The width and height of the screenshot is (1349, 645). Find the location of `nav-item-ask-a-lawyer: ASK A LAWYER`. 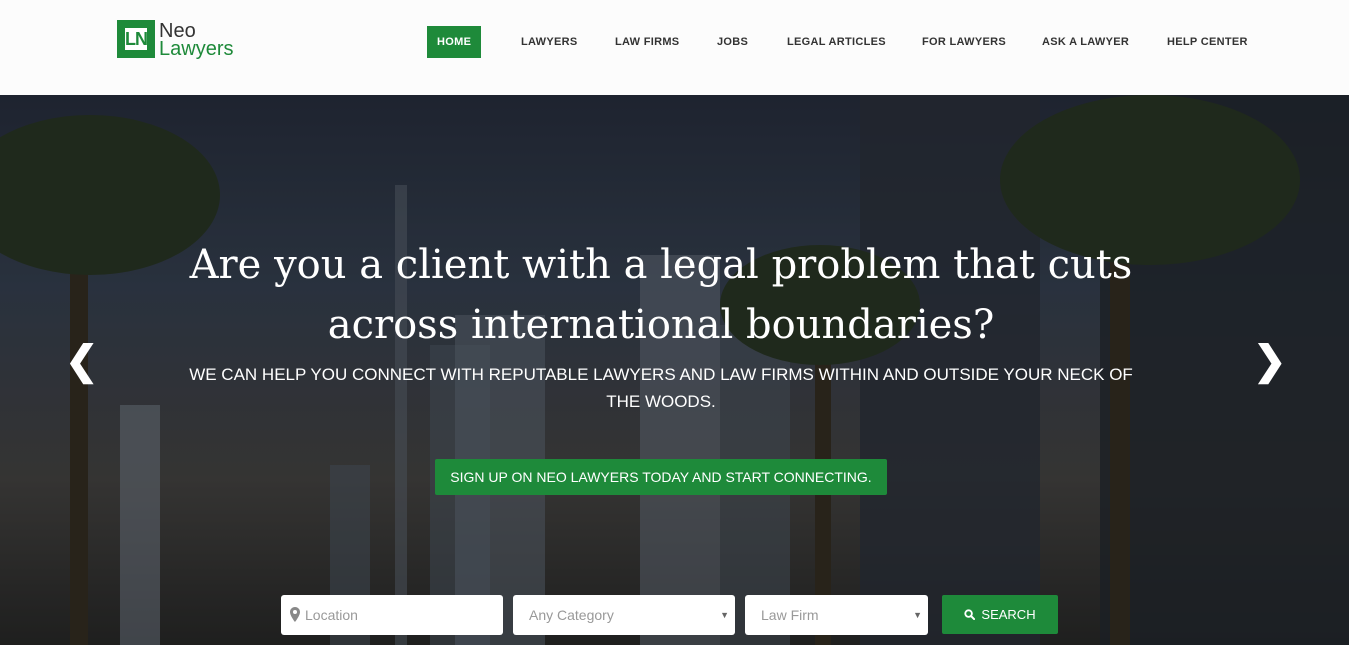

nav-item-ask-a-lawyer: ASK A LAWYER is located at coordinates (1085, 42).